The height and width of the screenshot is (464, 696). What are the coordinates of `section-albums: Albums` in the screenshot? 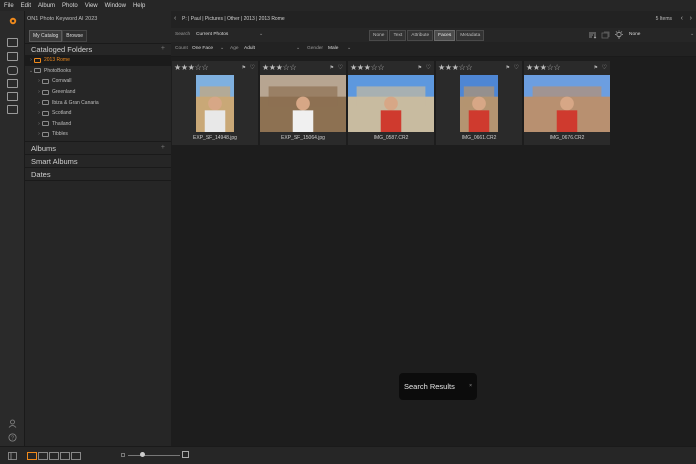 It's located at (43, 148).